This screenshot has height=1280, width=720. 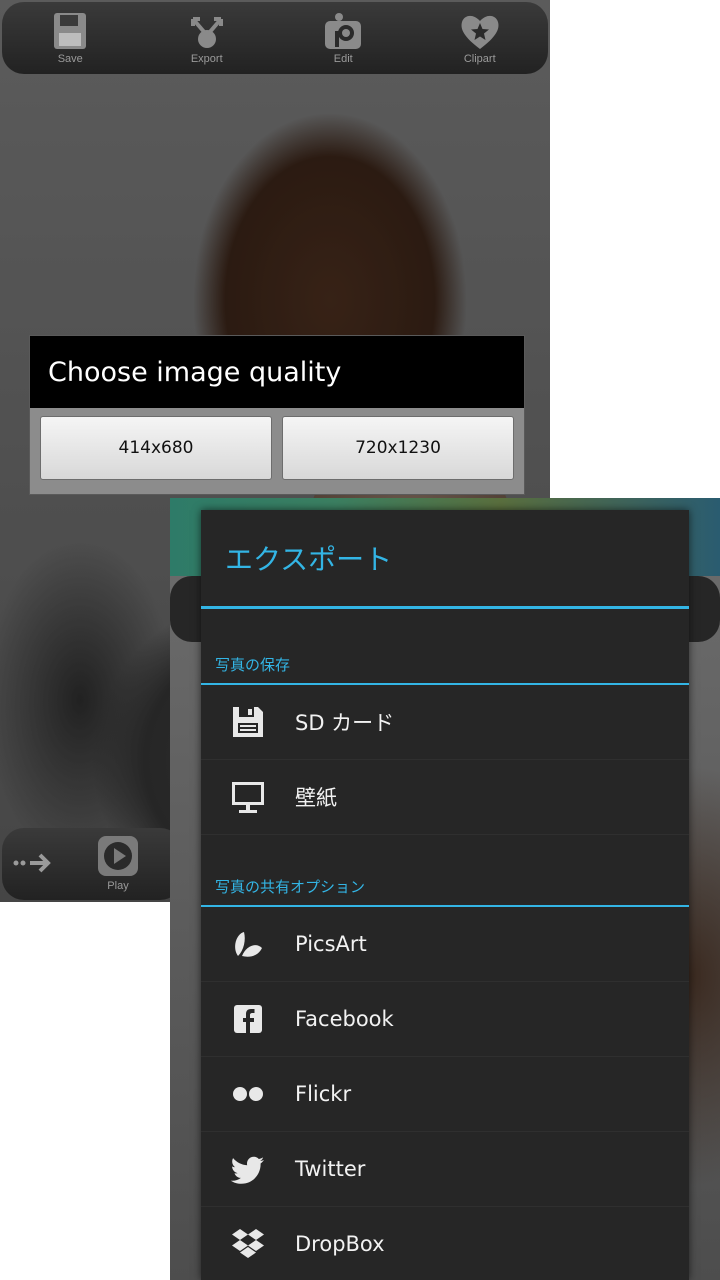 What do you see at coordinates (275, 38) in the screenshot?
I see `top-toolbar: Save Export Edit Clipart` at bounding box center [275, 38].